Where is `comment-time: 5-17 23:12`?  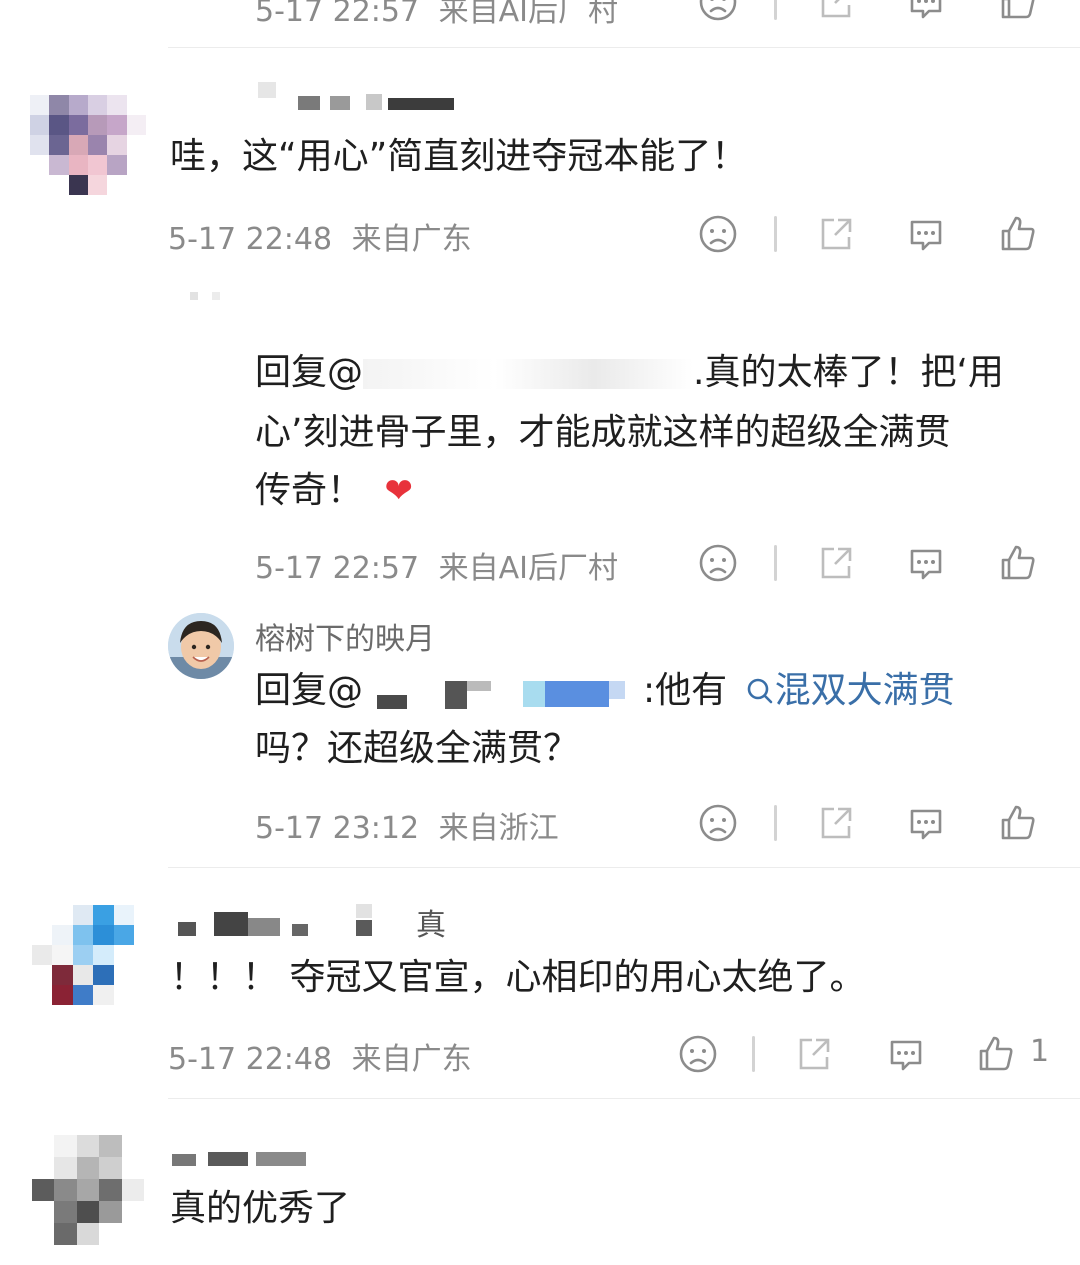 comment-time: 5-17 23:12 is located at coordinates (337, 828).